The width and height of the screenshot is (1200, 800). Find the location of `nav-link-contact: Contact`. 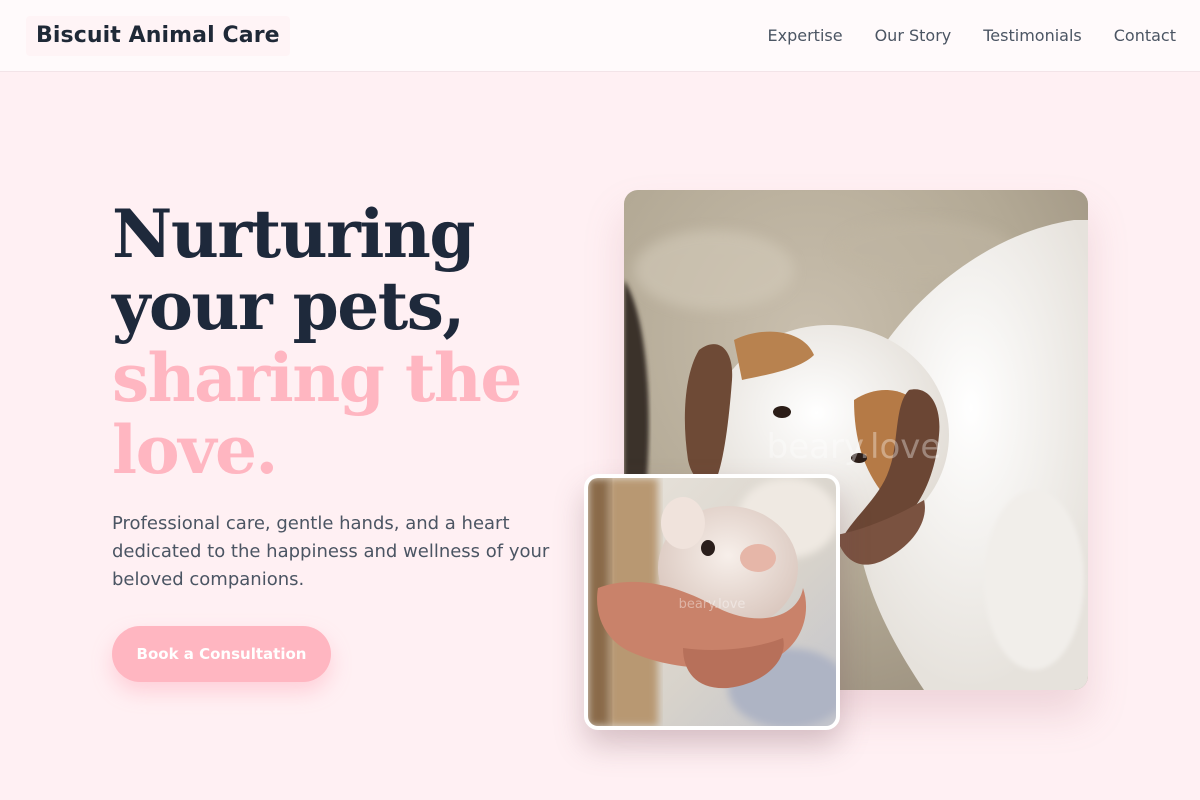

nav-link-contact: Contact is located at coordinates (1145, 36).